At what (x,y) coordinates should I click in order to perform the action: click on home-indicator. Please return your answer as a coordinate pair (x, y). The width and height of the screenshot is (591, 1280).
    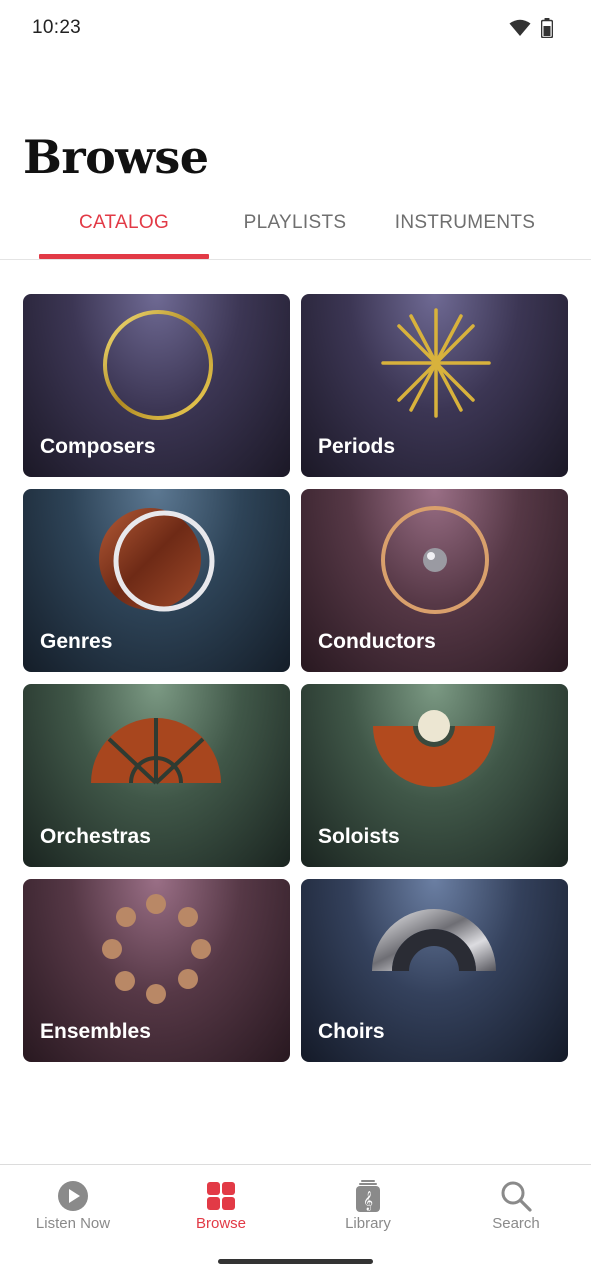
    Looking at the image, I should click on (295, 1261).